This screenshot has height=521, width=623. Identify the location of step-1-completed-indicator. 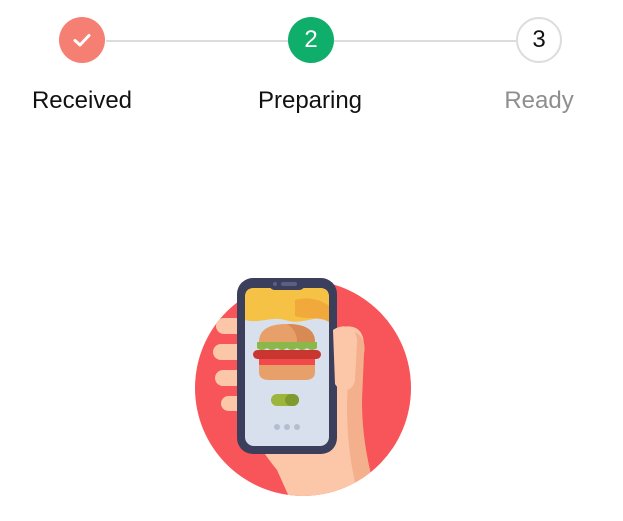
(82, 40).